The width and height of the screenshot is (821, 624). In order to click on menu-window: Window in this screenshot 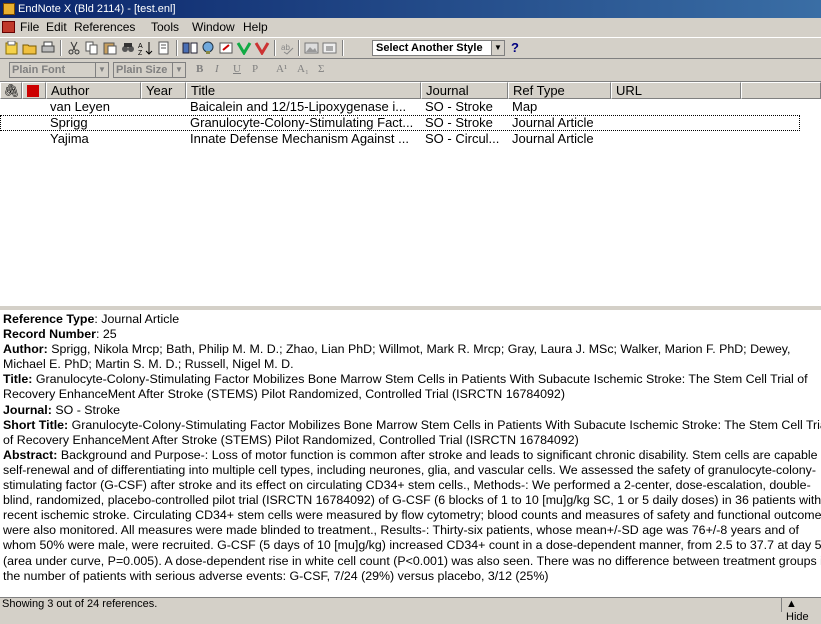, I will do `click(213, 27)`.